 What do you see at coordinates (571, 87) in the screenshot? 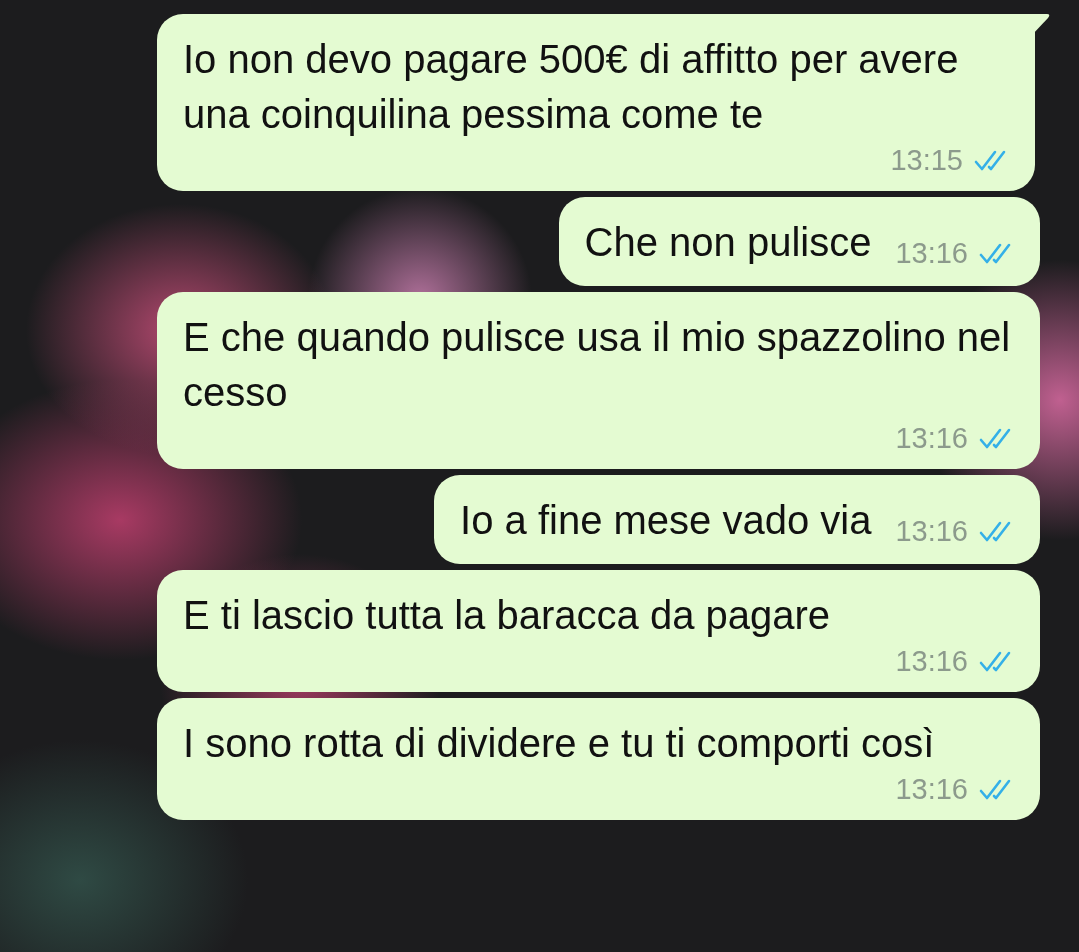
I see `message-text: Io non devo pagare 500€ di affitto per avere una coinquilina pessima come te` at bounding box center [571, 87].